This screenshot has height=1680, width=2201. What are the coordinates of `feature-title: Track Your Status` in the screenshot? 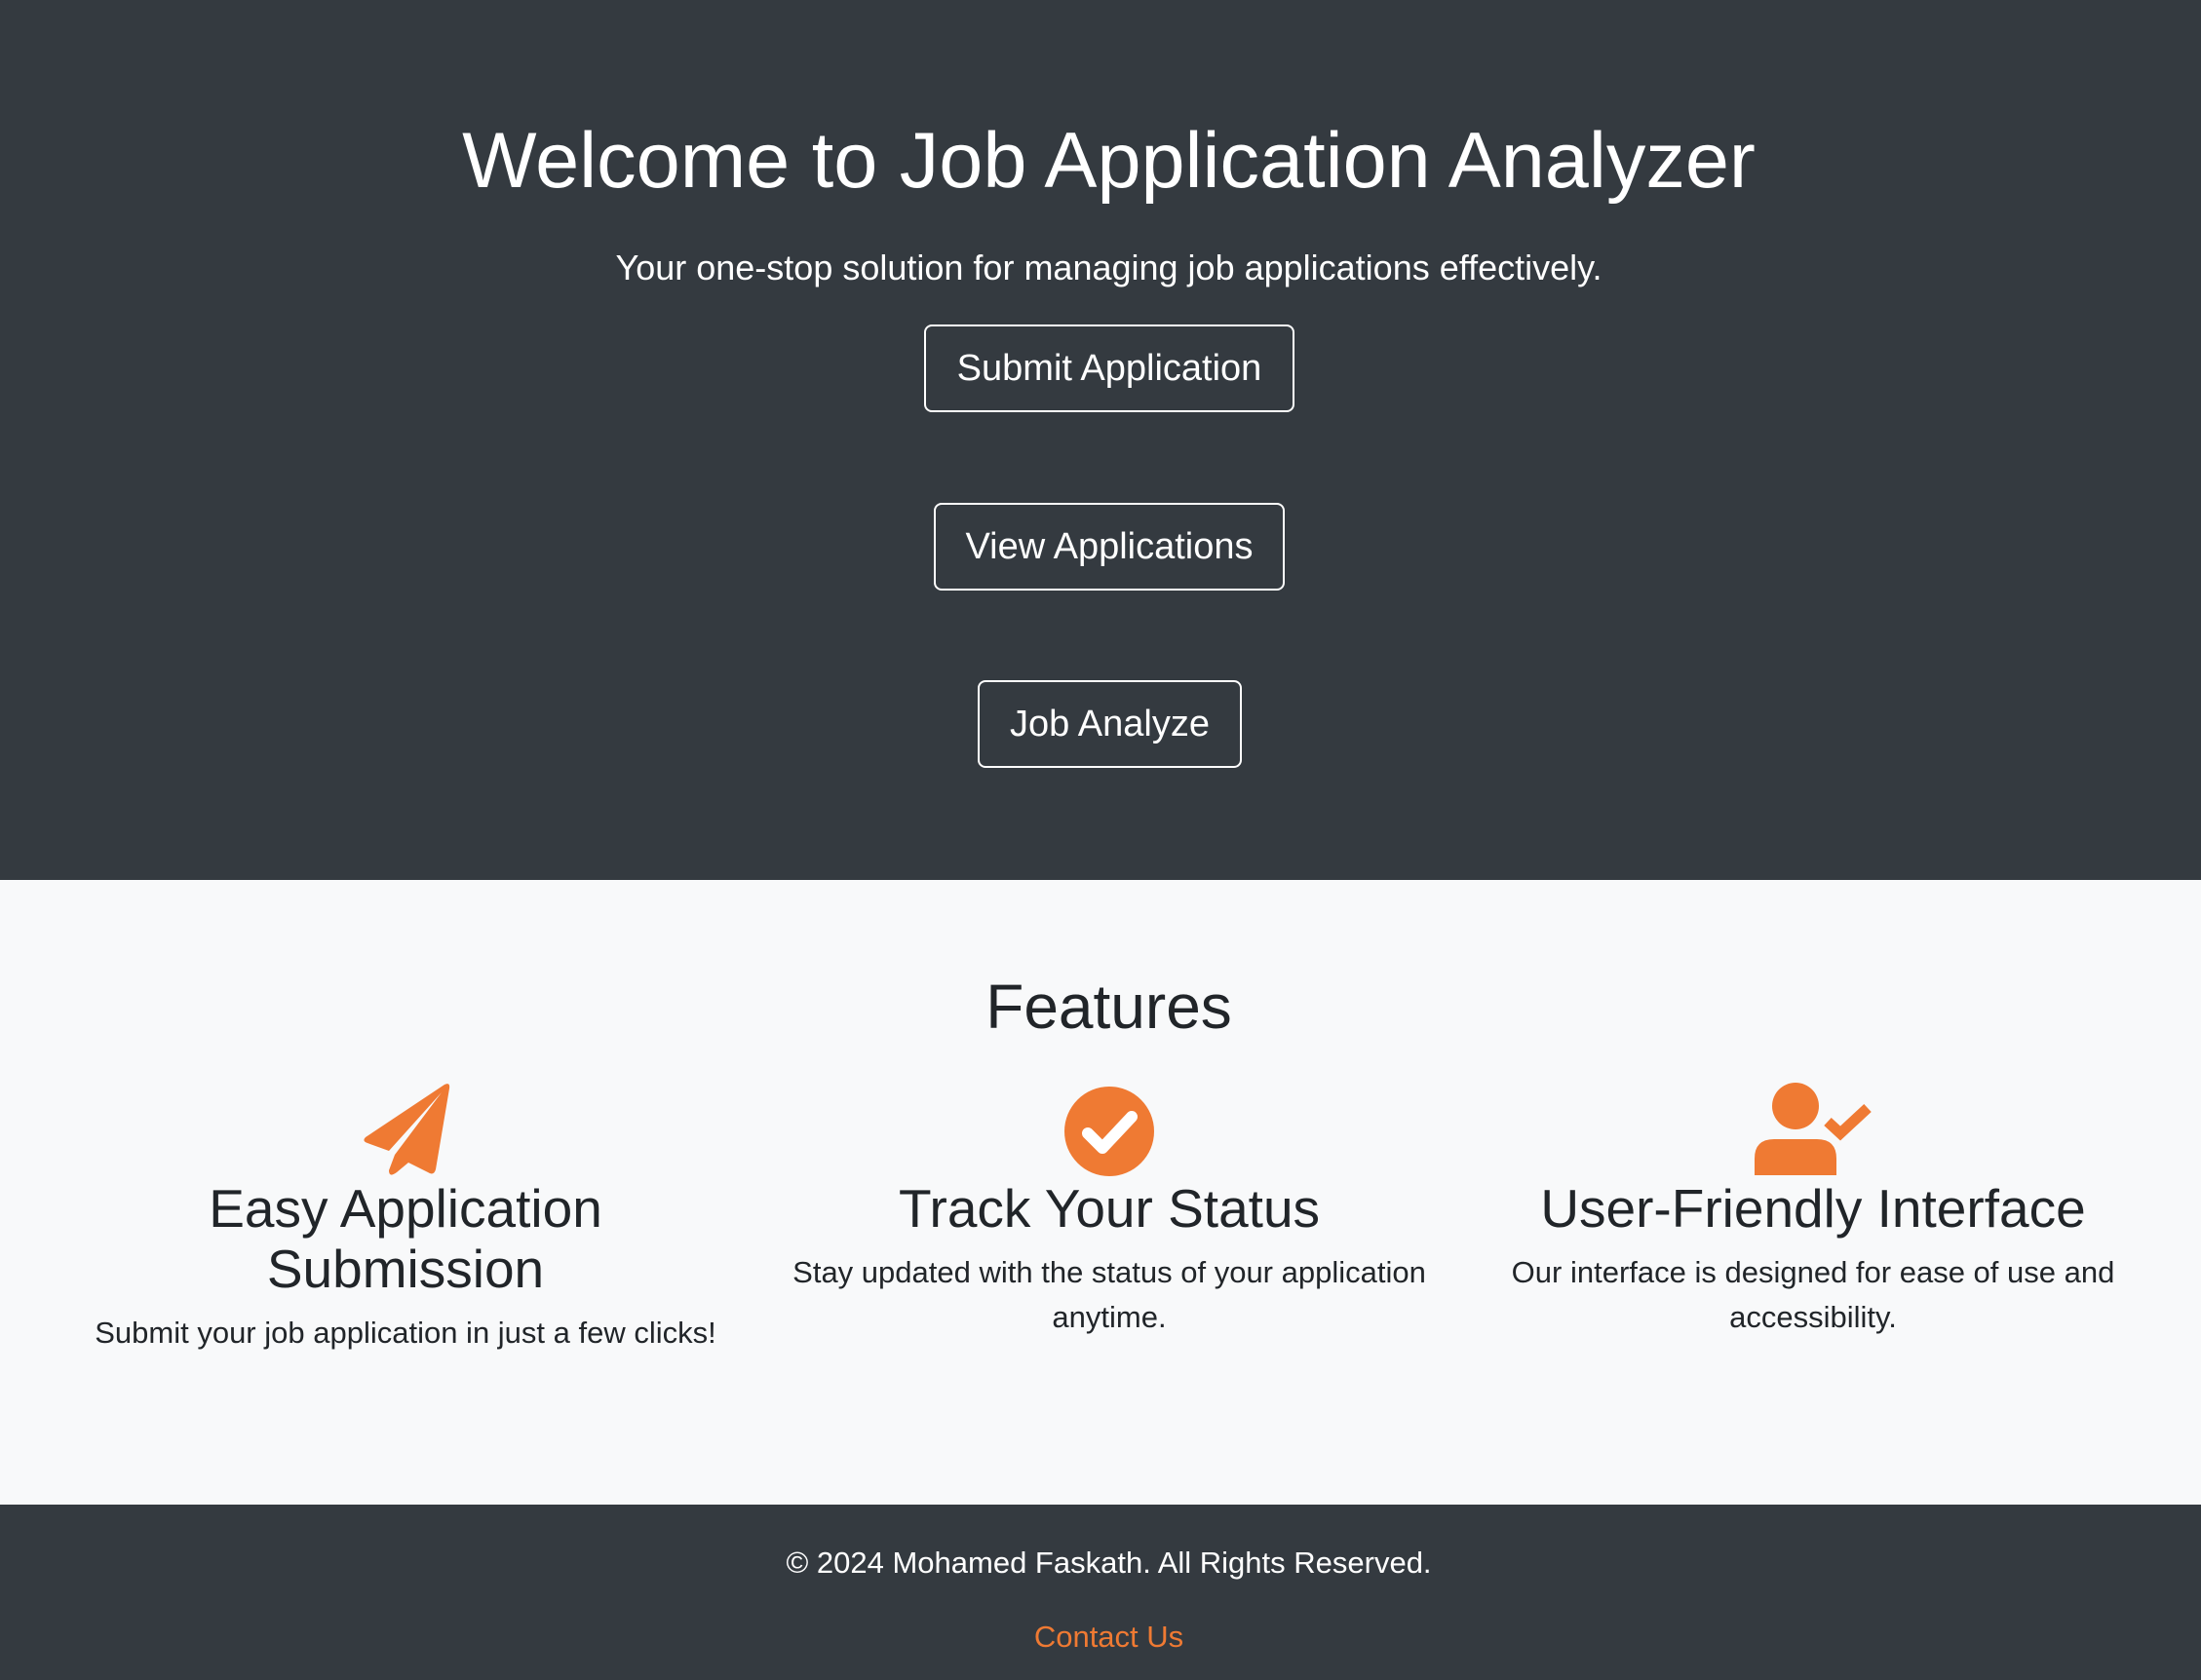 It's located at (1109, 1208).